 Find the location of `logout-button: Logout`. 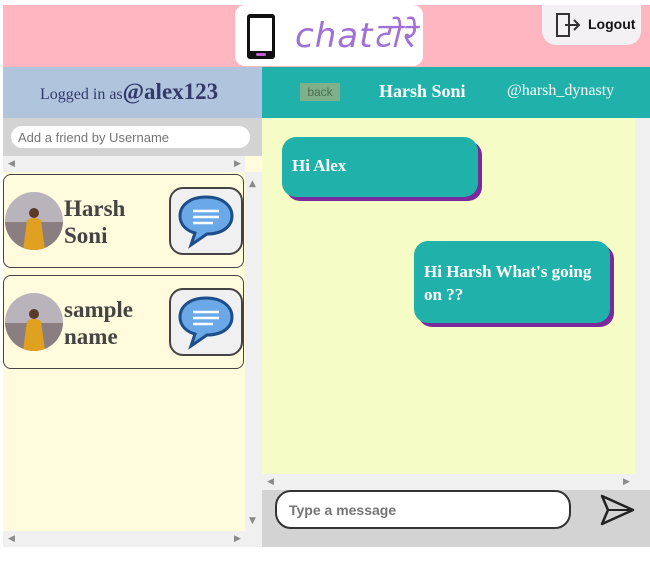

logout-button: Logout is located at coordinates (591, 25).